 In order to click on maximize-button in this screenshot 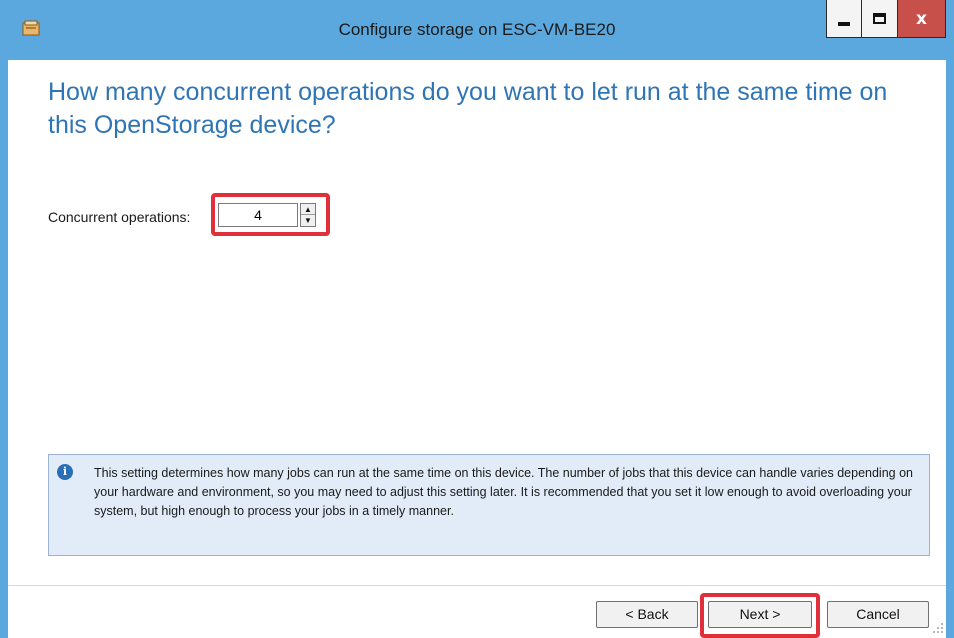, I will do `click(880, 19)`.